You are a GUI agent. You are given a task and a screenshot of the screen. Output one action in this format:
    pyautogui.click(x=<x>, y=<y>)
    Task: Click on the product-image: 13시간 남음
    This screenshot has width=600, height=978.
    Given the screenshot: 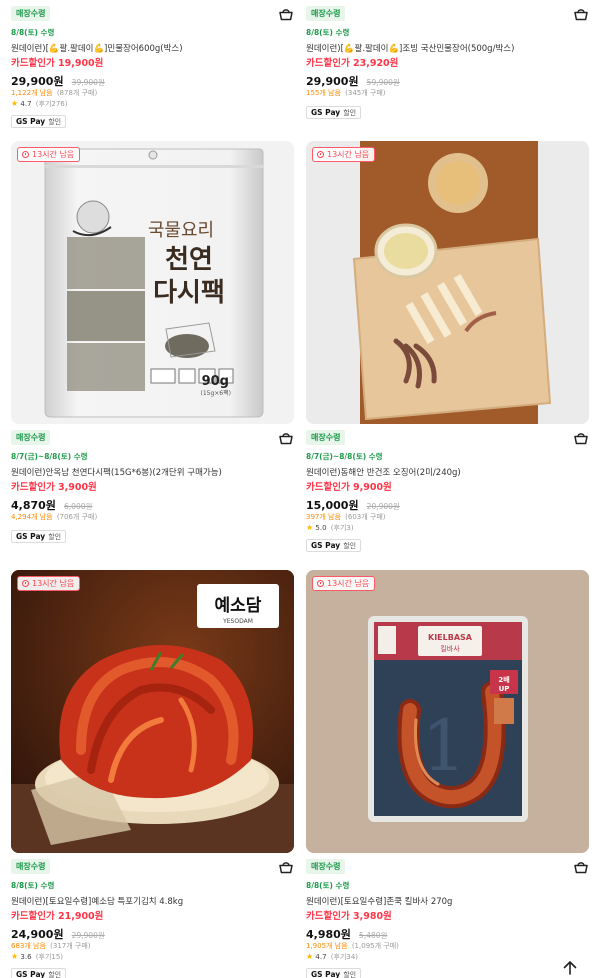 What is the action you would take?
    pyautogui.click(x=447, y=282)
    